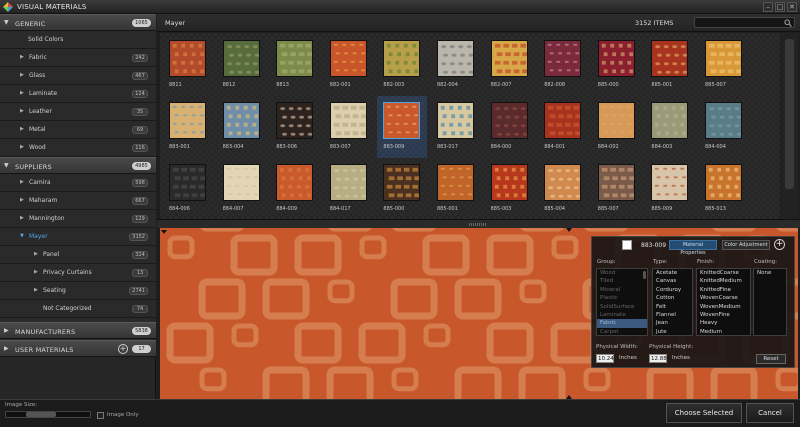  I want to click on sidebar-item: ▶ Fabric 242, so click(78, 58).